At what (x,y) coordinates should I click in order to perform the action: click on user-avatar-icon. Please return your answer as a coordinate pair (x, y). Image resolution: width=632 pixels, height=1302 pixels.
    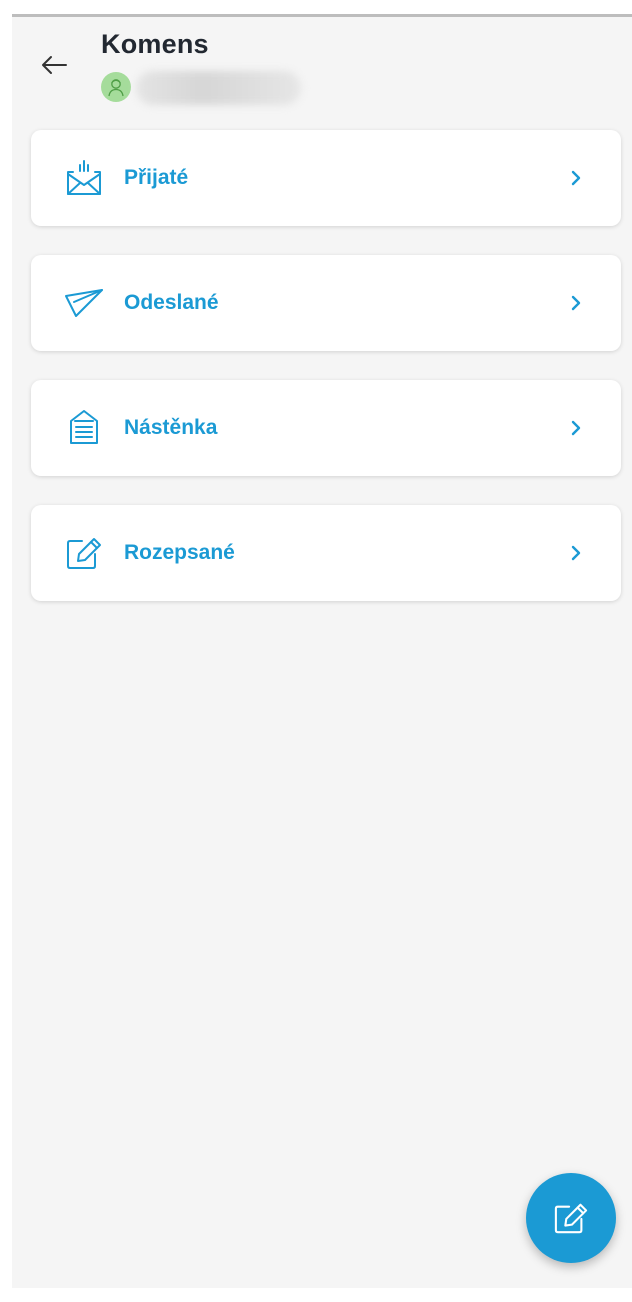
    Looking at the image, I should click on (116, 88).